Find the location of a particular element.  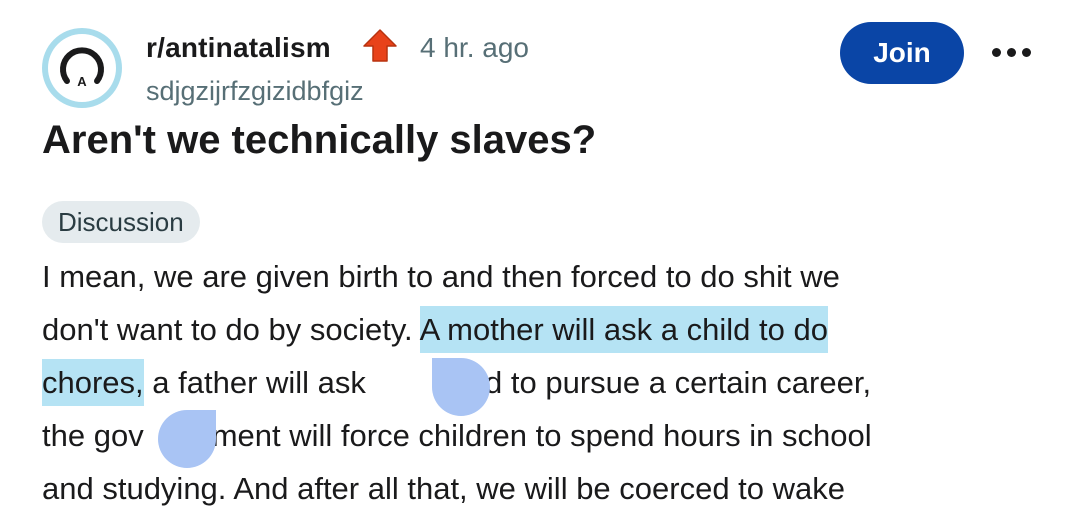

more-options-icon is located at coordinates (1011, 52).